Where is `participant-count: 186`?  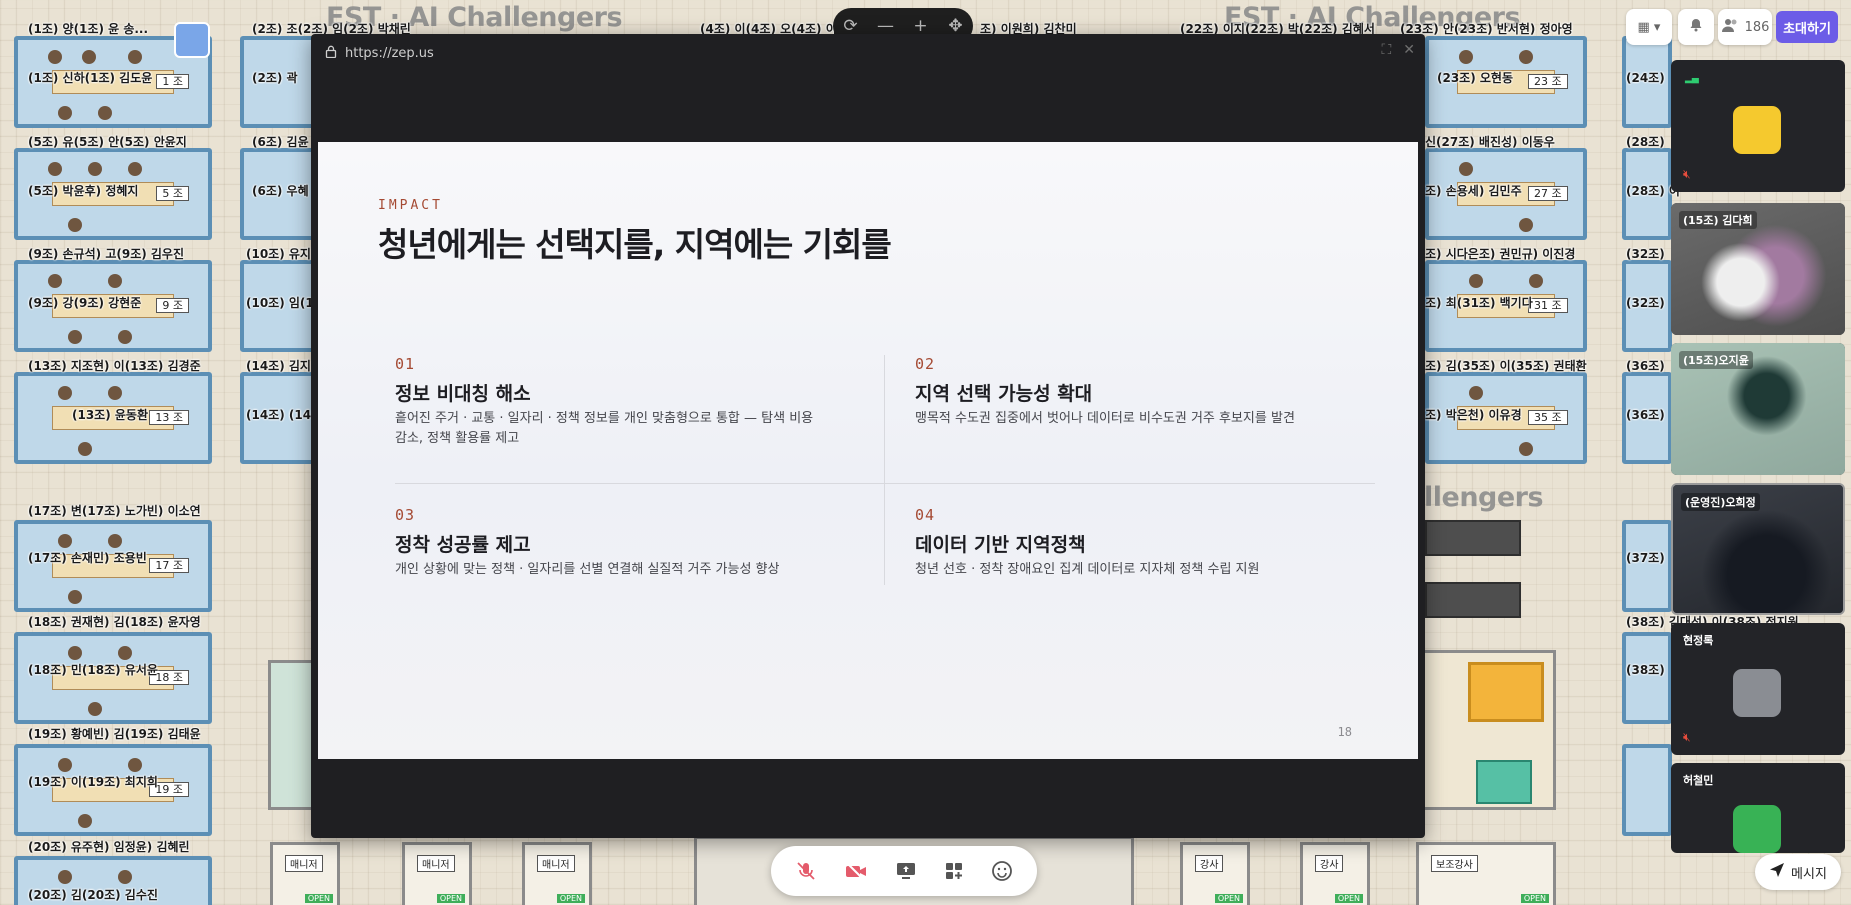
participant-count: 186 is located at coordinates (1757, 27).